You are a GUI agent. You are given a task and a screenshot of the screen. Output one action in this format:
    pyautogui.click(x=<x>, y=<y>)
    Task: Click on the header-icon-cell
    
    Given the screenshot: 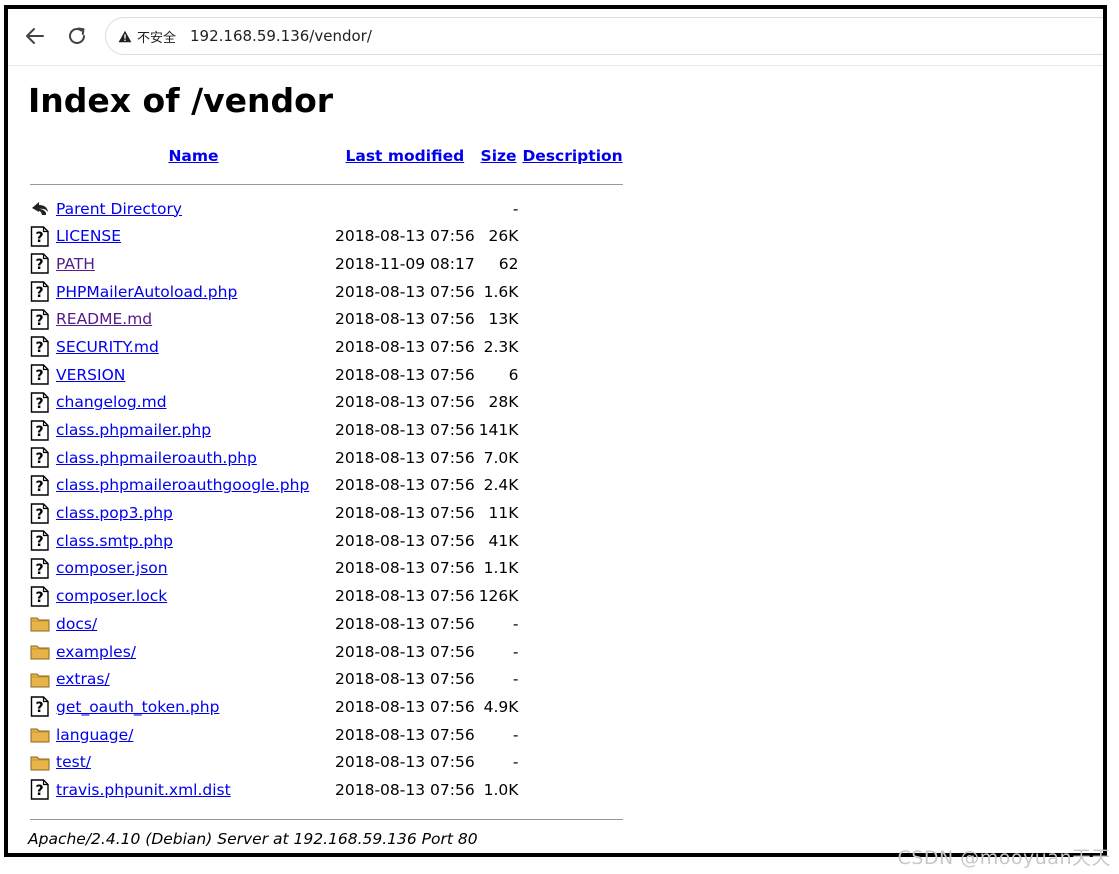 What is the action you would take?
    pyautogui.click(x=41, y=156)
    